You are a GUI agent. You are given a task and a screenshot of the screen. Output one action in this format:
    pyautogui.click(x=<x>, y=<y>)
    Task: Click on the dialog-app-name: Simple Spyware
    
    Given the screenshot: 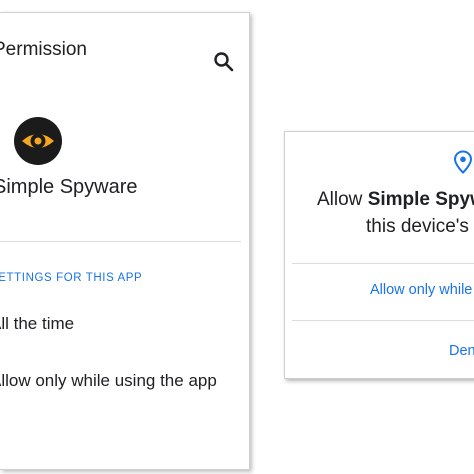 What is the action you would take?
    pyautogui.click(x=420, y=199)
    